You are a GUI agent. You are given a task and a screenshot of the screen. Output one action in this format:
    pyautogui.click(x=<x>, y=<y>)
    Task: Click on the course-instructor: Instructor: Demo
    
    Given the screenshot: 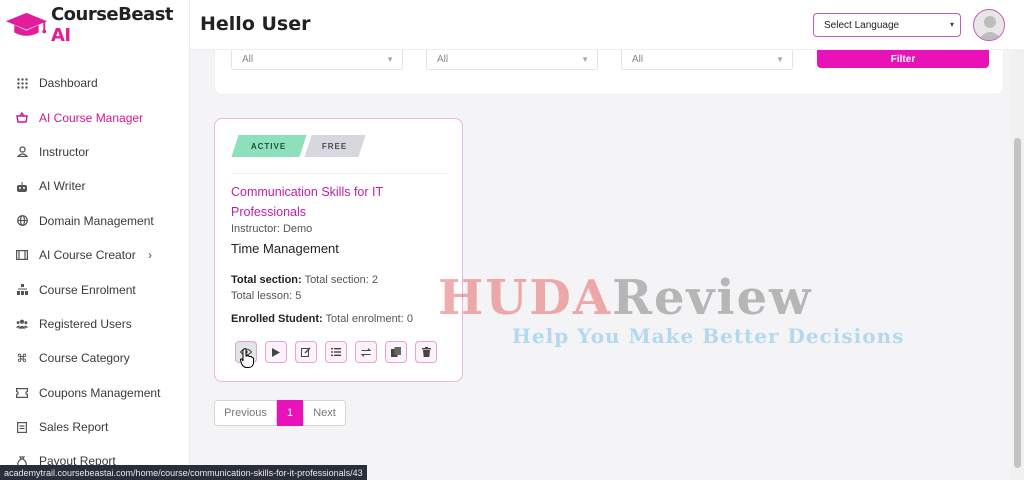 What is the action you would take?
    pyautogui.click(x=272, y=229)
    